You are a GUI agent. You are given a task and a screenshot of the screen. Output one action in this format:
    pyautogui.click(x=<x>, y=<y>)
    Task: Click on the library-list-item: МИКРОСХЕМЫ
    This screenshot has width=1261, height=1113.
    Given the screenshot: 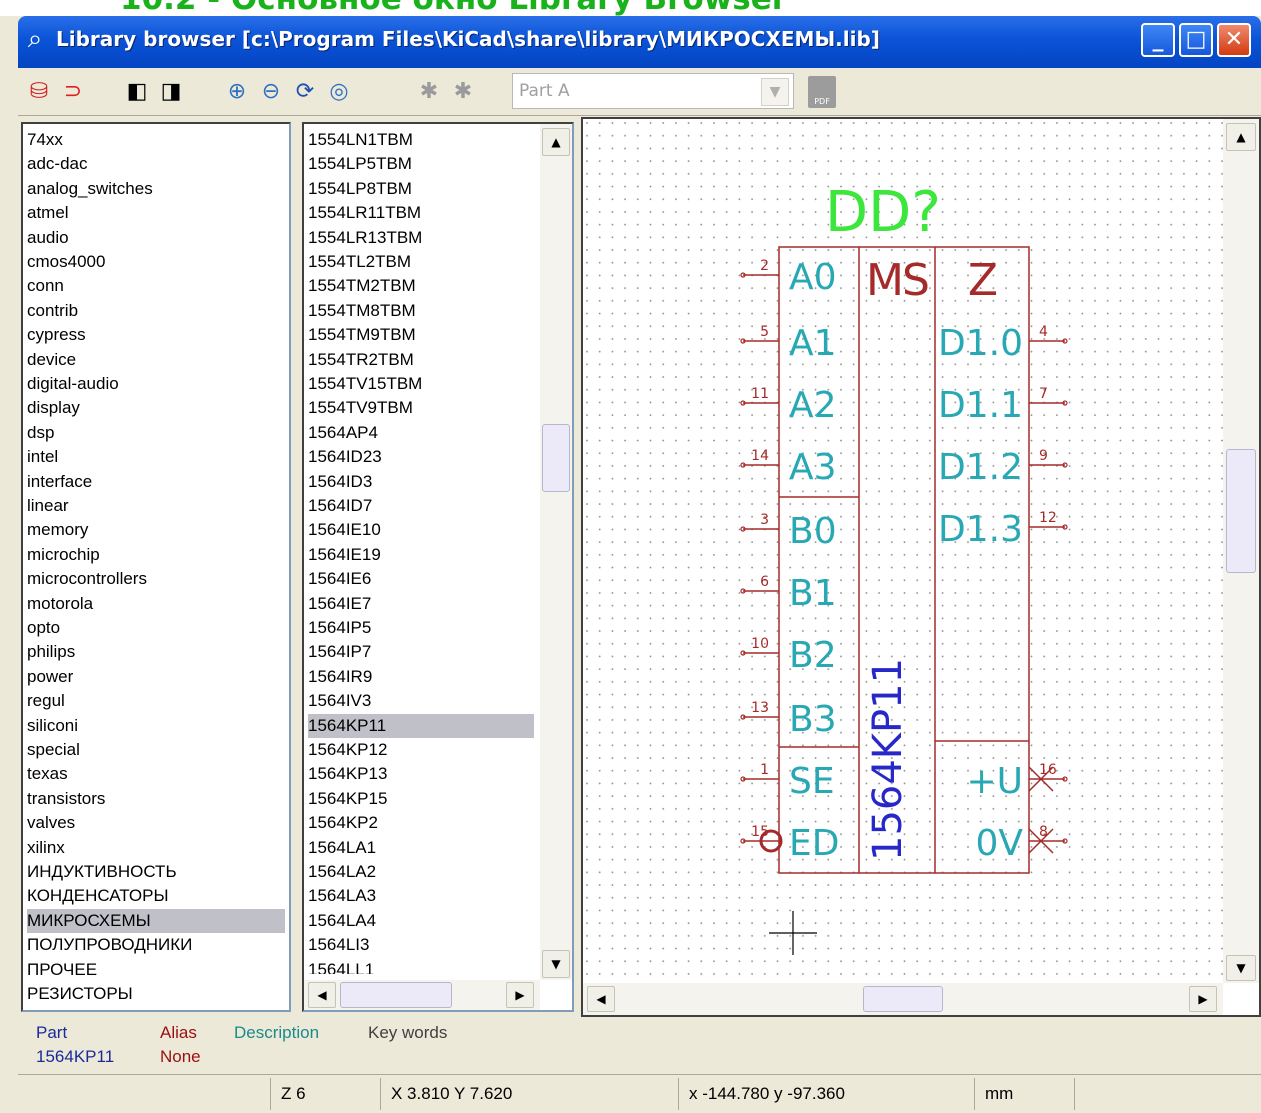 What is the action you would take?
    pyautogui.click(x=156, y=920)
    